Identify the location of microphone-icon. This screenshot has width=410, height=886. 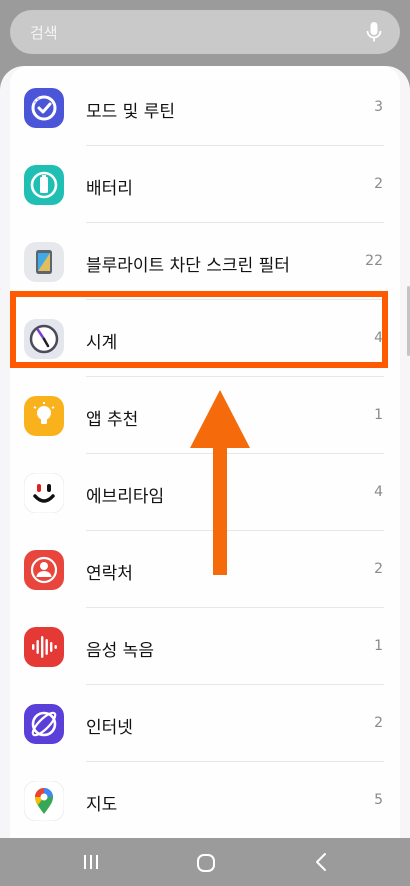
(374, 32).